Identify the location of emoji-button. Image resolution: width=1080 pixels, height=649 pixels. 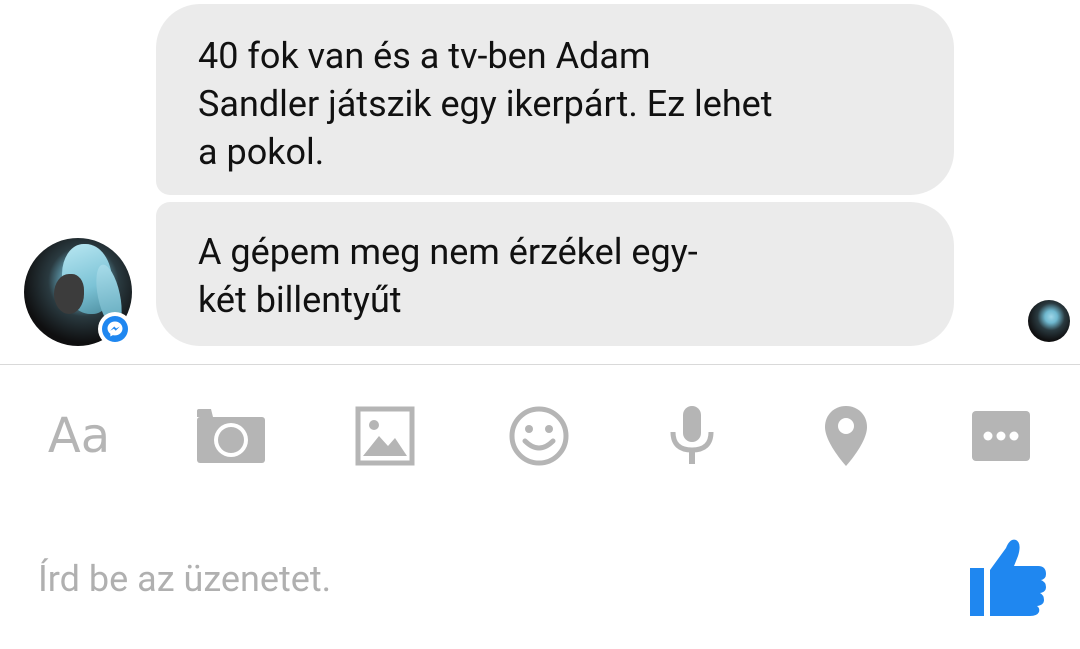
(539, 436).